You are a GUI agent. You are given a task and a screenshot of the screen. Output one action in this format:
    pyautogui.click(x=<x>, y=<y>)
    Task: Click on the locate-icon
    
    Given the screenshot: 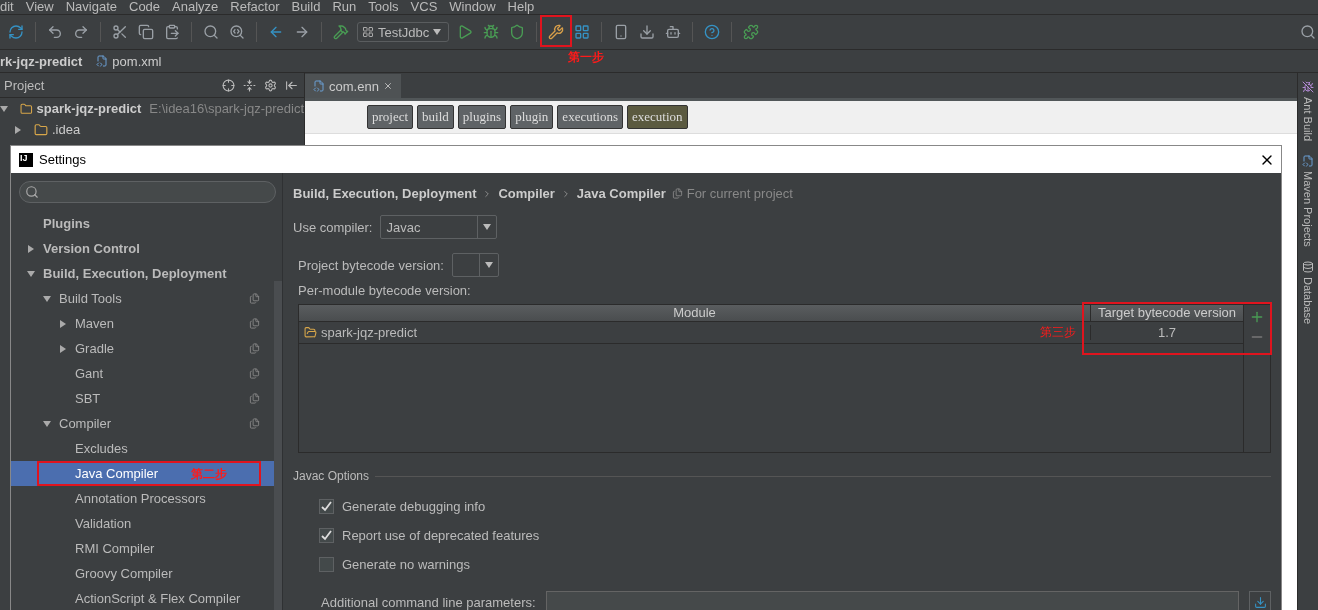 What is the action you would take?
    pyautogui.click(x=228, y=85)
    